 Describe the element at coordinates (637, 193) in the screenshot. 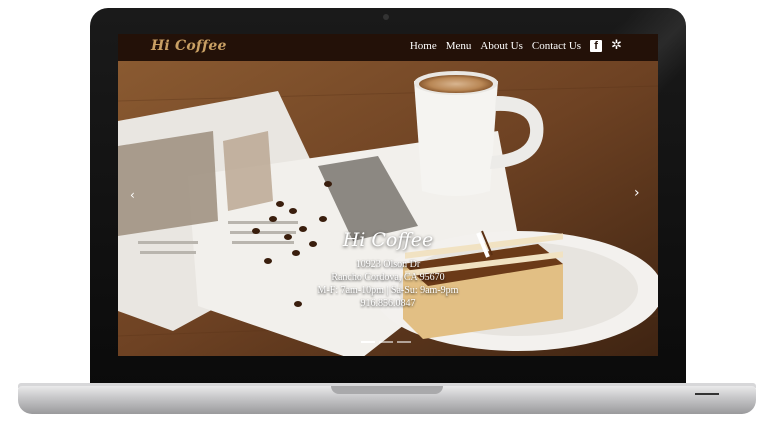

I see `carousel-next-arrow: ›` at that location.